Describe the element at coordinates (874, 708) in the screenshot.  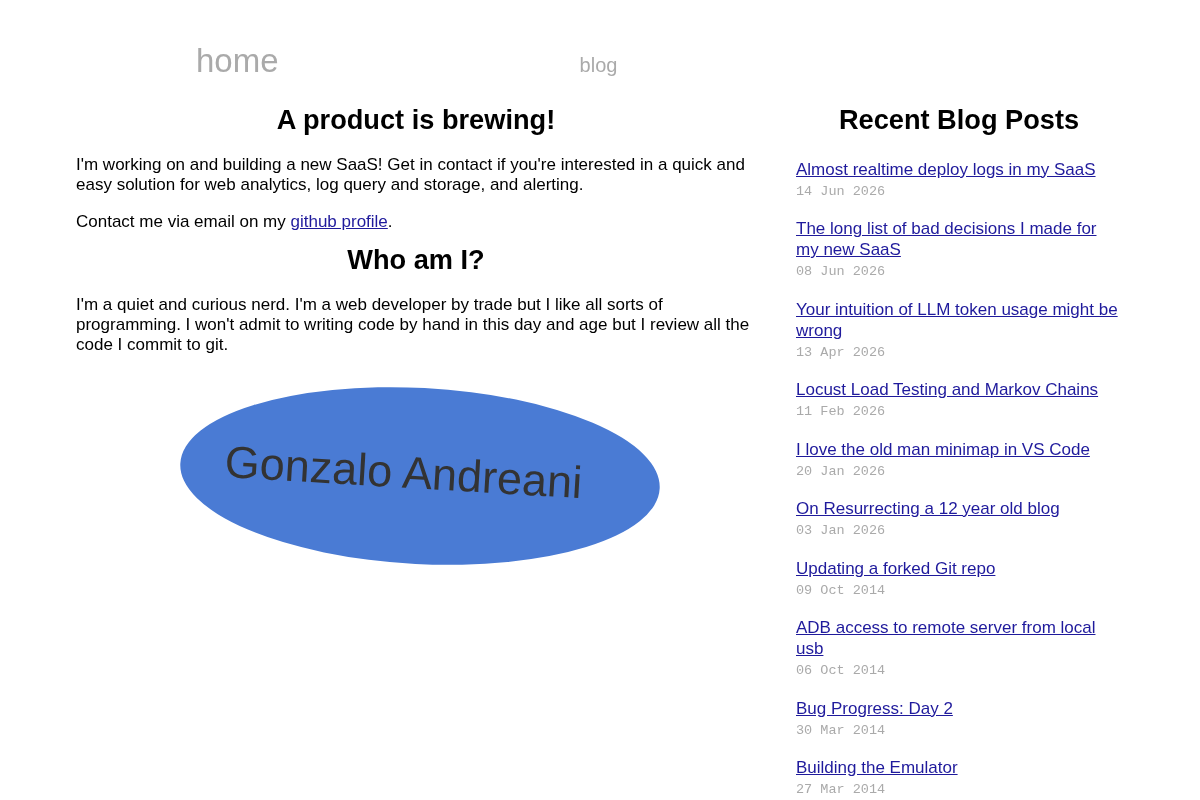
I see `post-link: Bug Progress: Day 2` at that location.